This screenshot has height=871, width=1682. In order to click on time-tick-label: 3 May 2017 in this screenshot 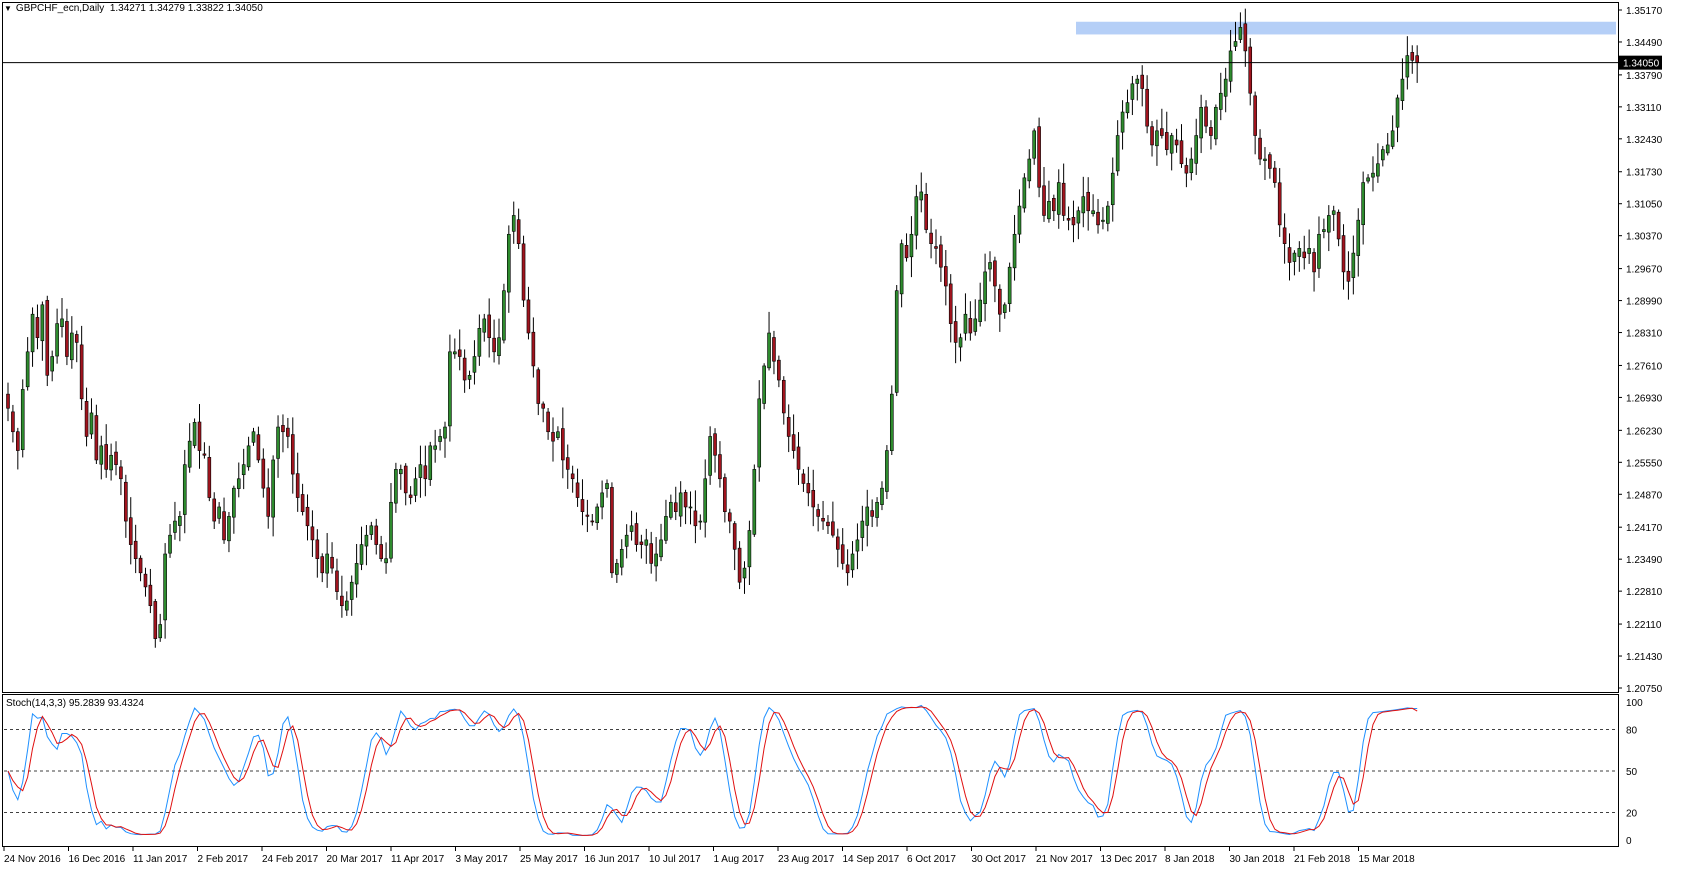, I will do `click(482, 859)`.